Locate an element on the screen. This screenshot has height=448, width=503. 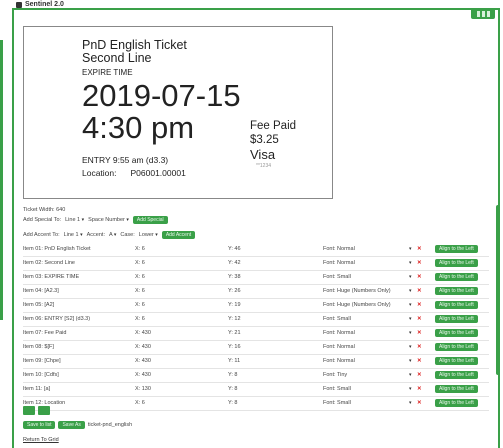
add-special-line-select: Line 1 ▾ is located at coordinates (74, 220).